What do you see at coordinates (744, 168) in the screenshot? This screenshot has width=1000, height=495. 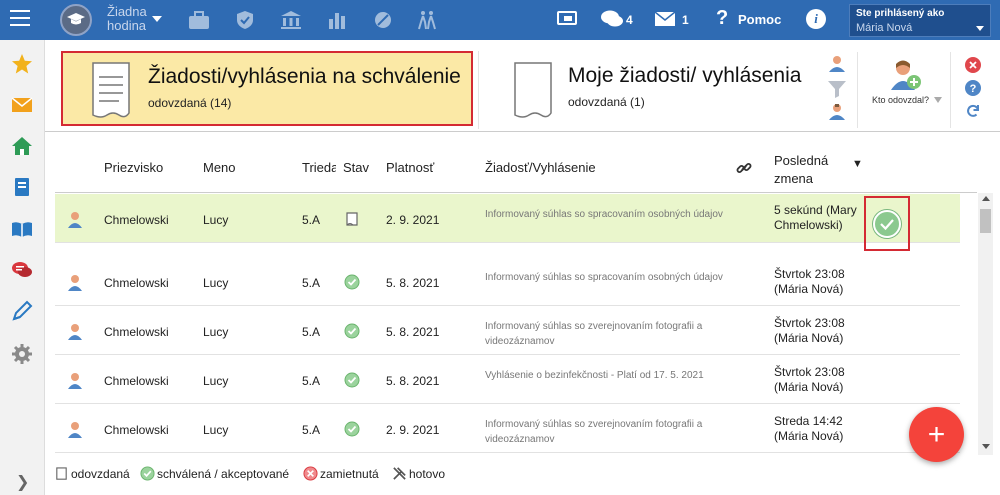 I see `link-icon` at bounding box center [744, 168].